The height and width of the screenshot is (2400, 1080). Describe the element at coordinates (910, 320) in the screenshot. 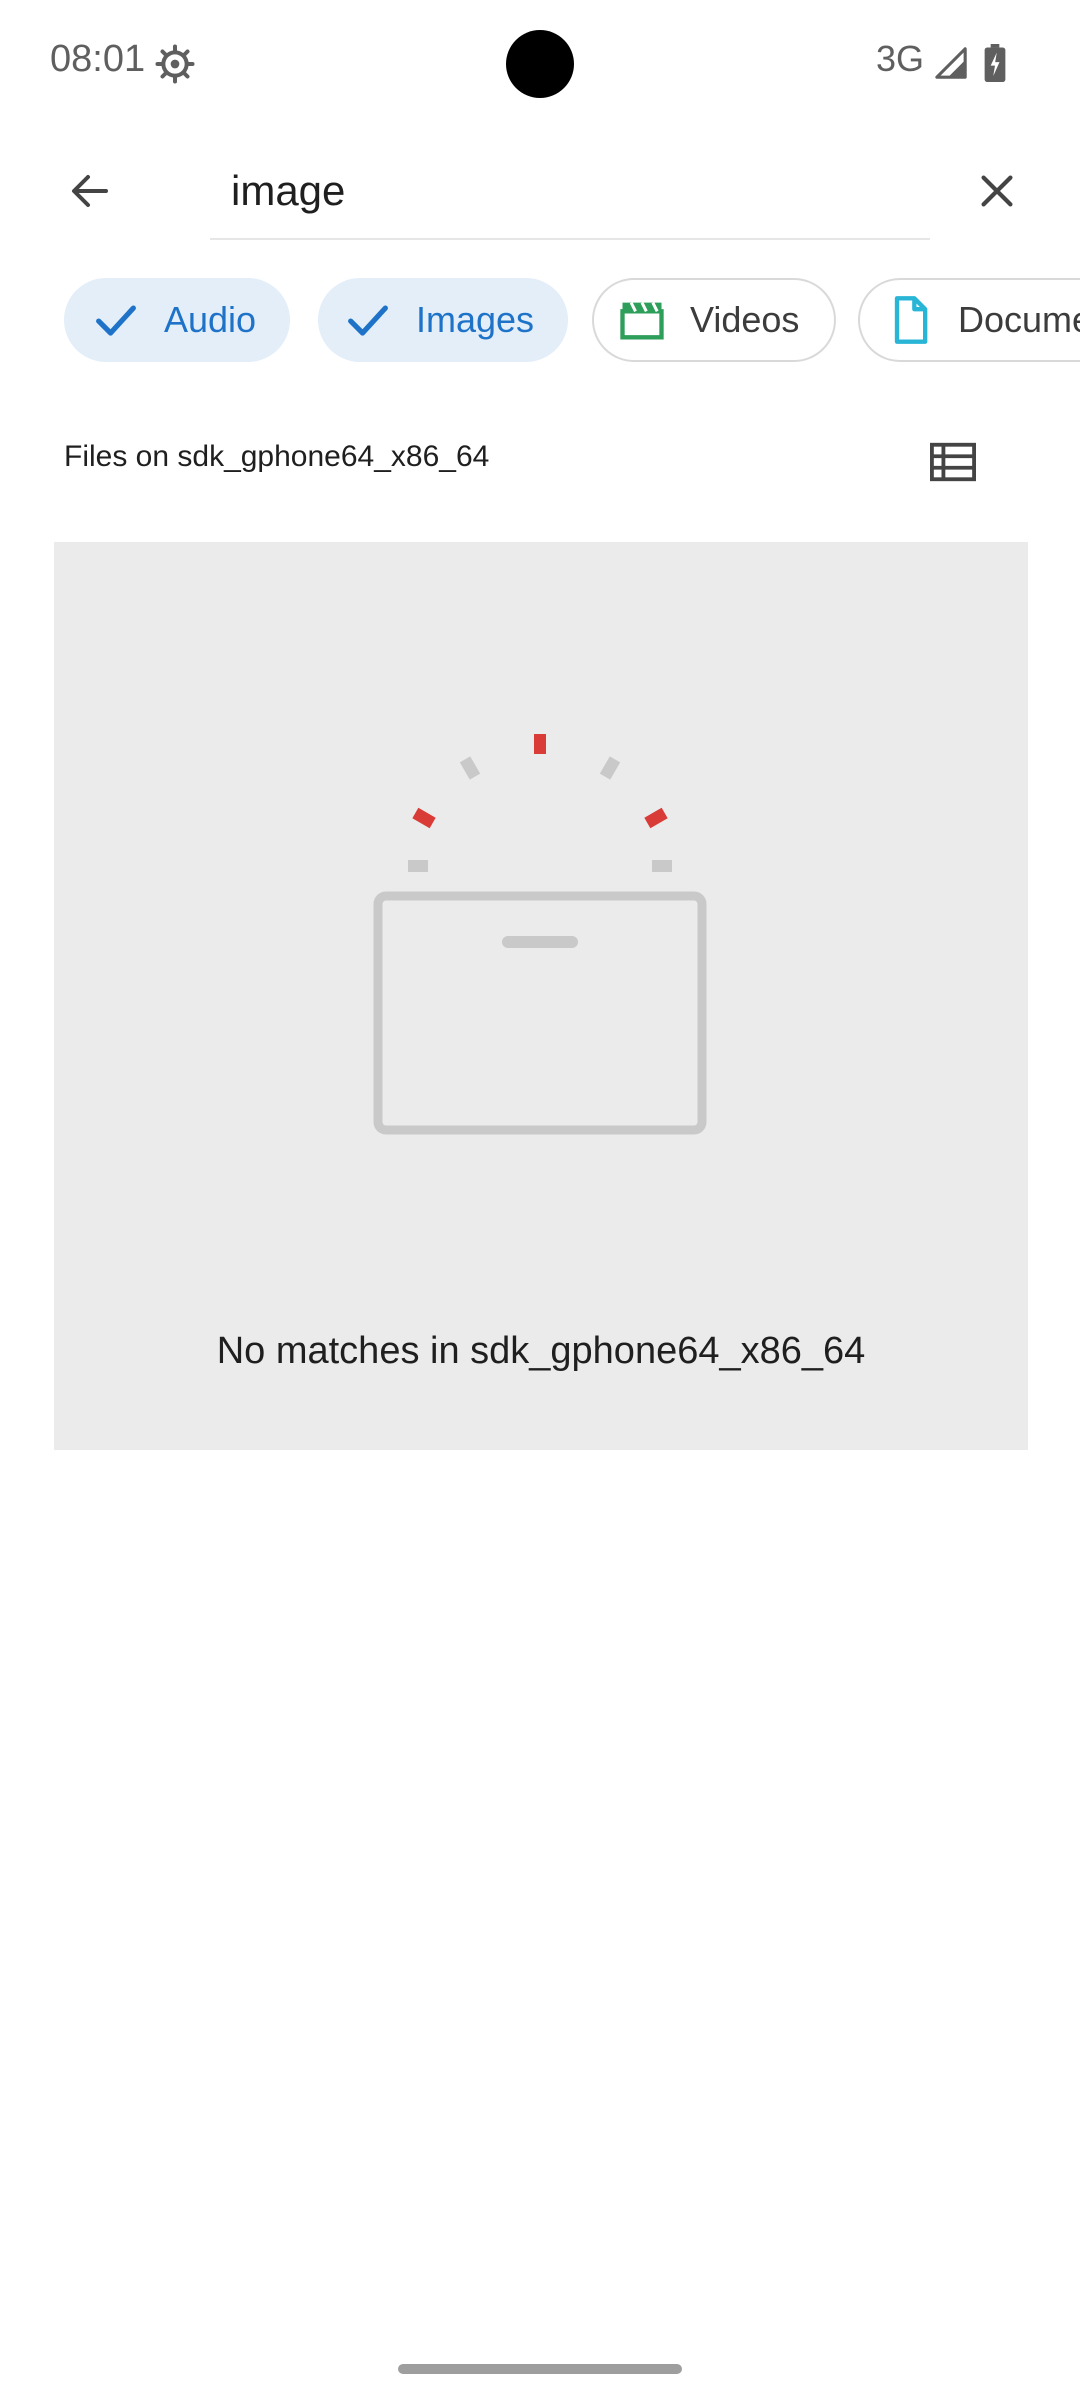

I see `document-icon` at that location.